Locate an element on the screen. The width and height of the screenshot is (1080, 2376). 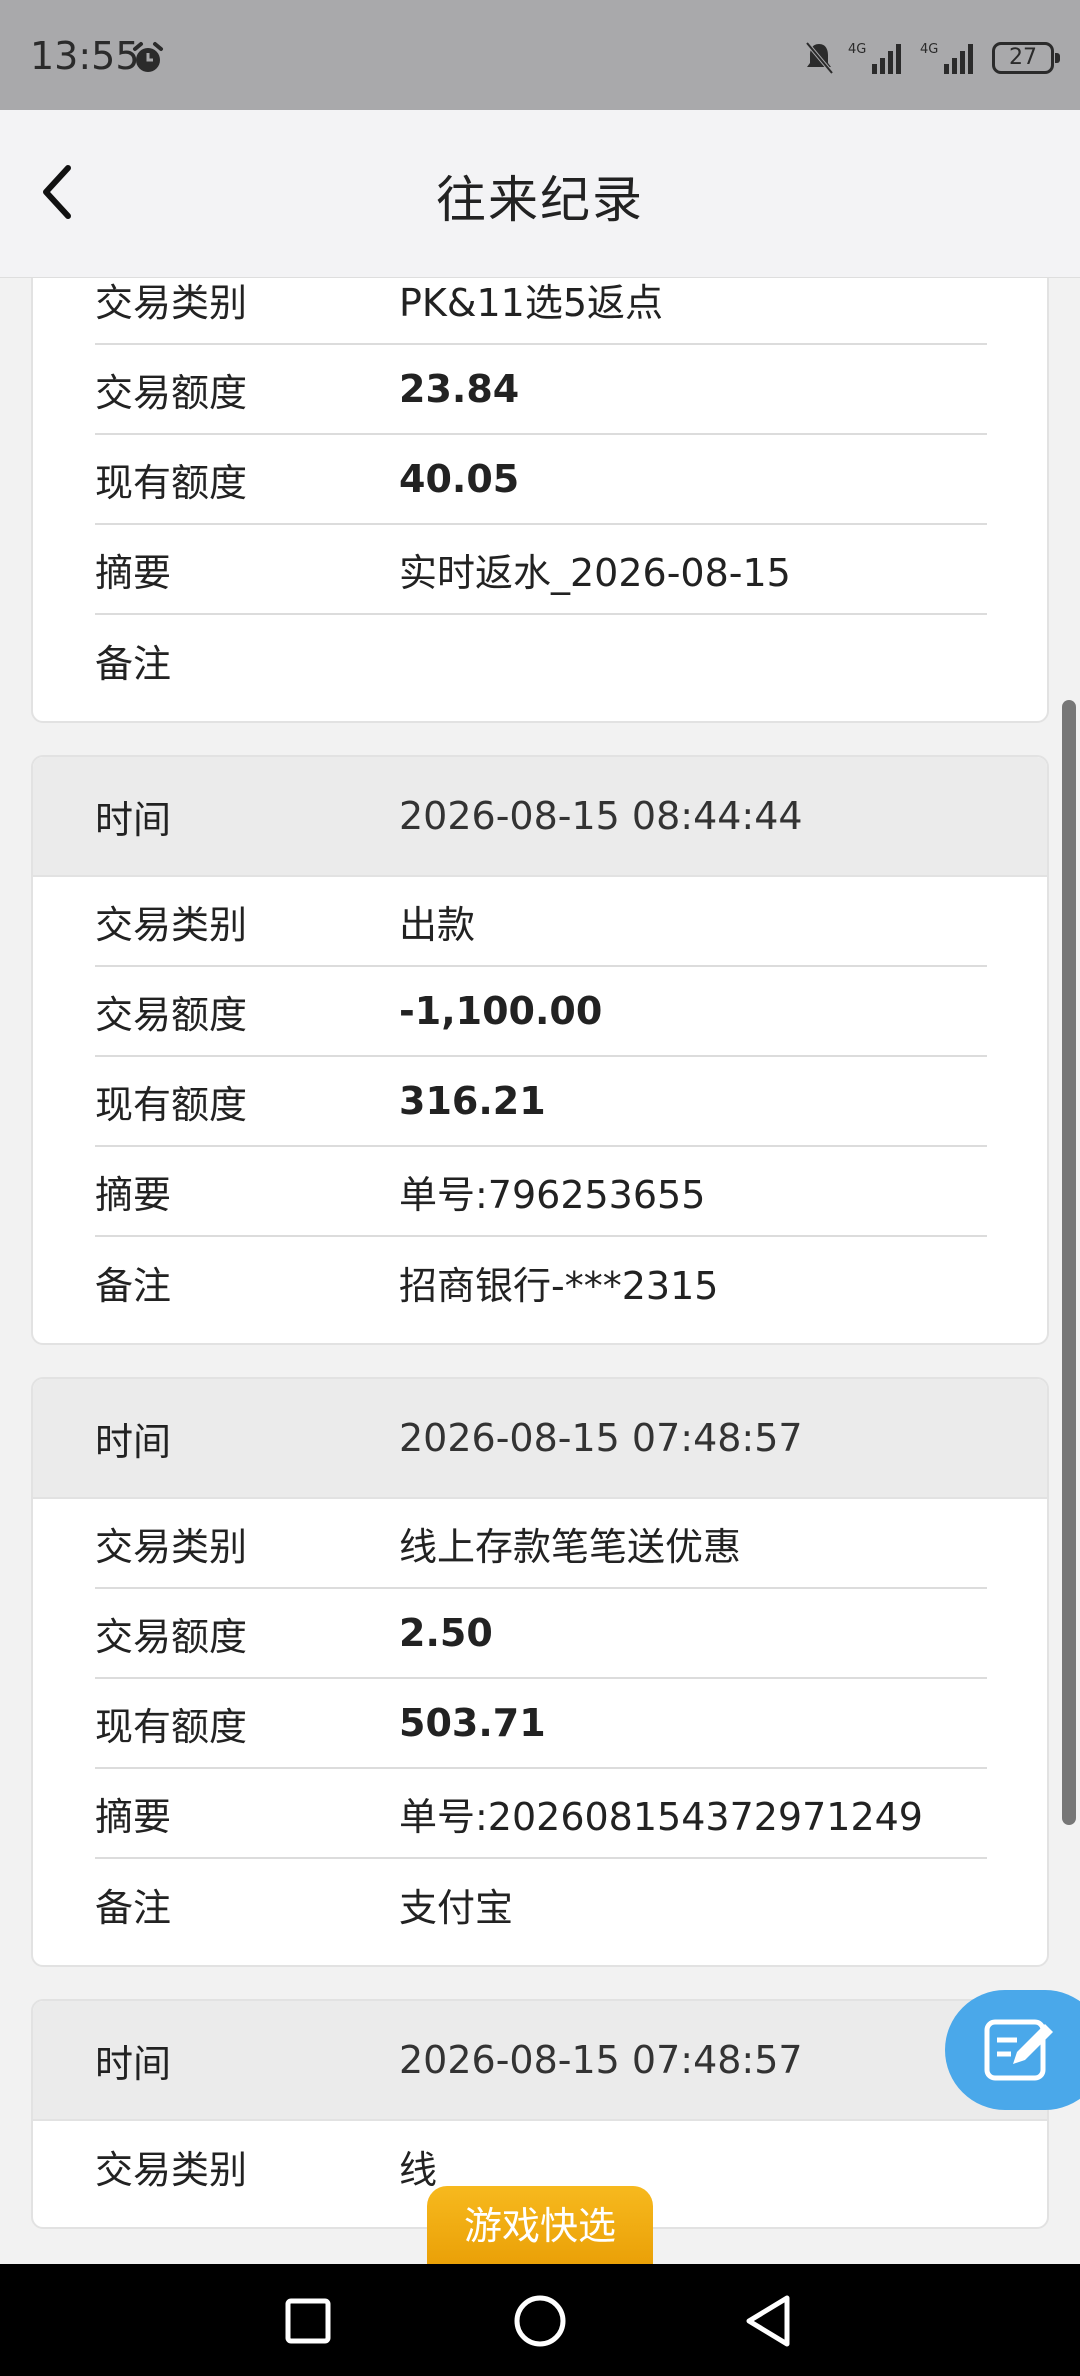
record-field-row: 现有额度 503.71 is located at coordinates (541, 1724).